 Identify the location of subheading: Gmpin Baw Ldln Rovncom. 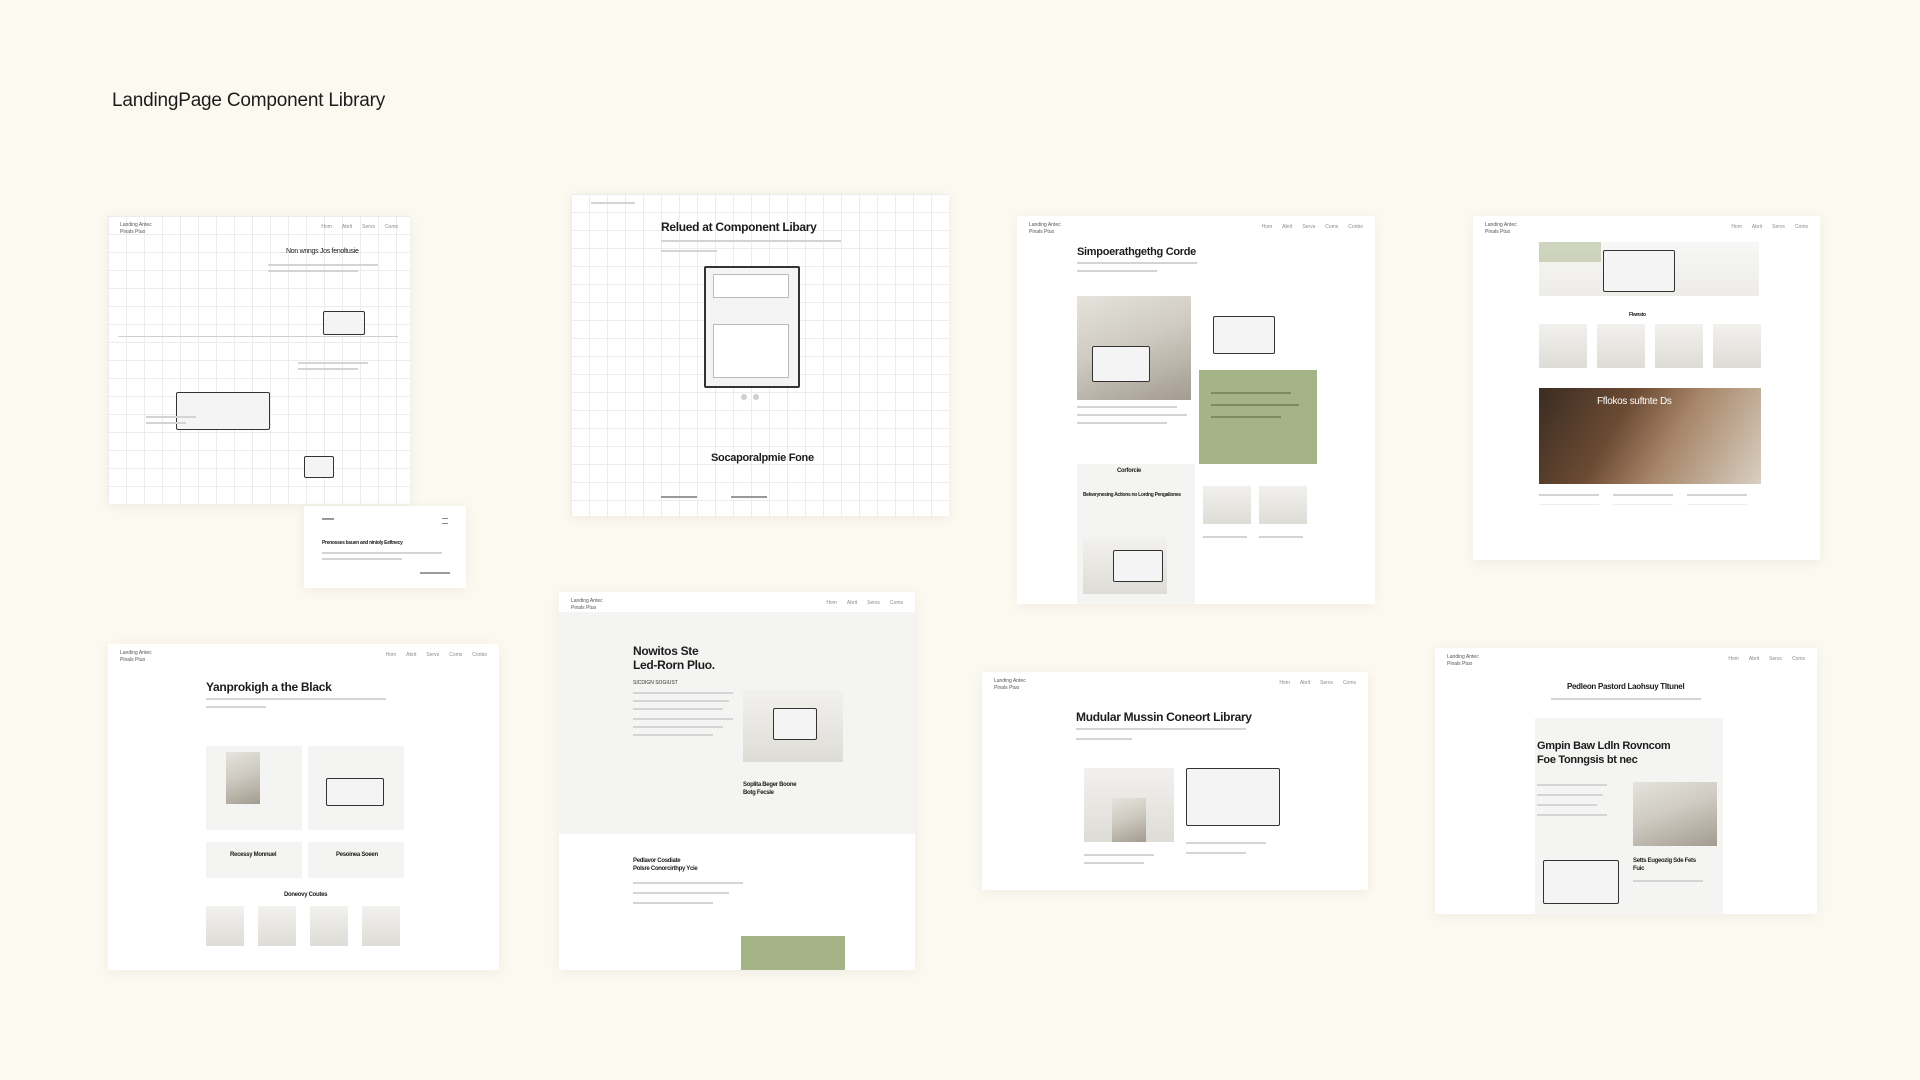
(1604, 746).